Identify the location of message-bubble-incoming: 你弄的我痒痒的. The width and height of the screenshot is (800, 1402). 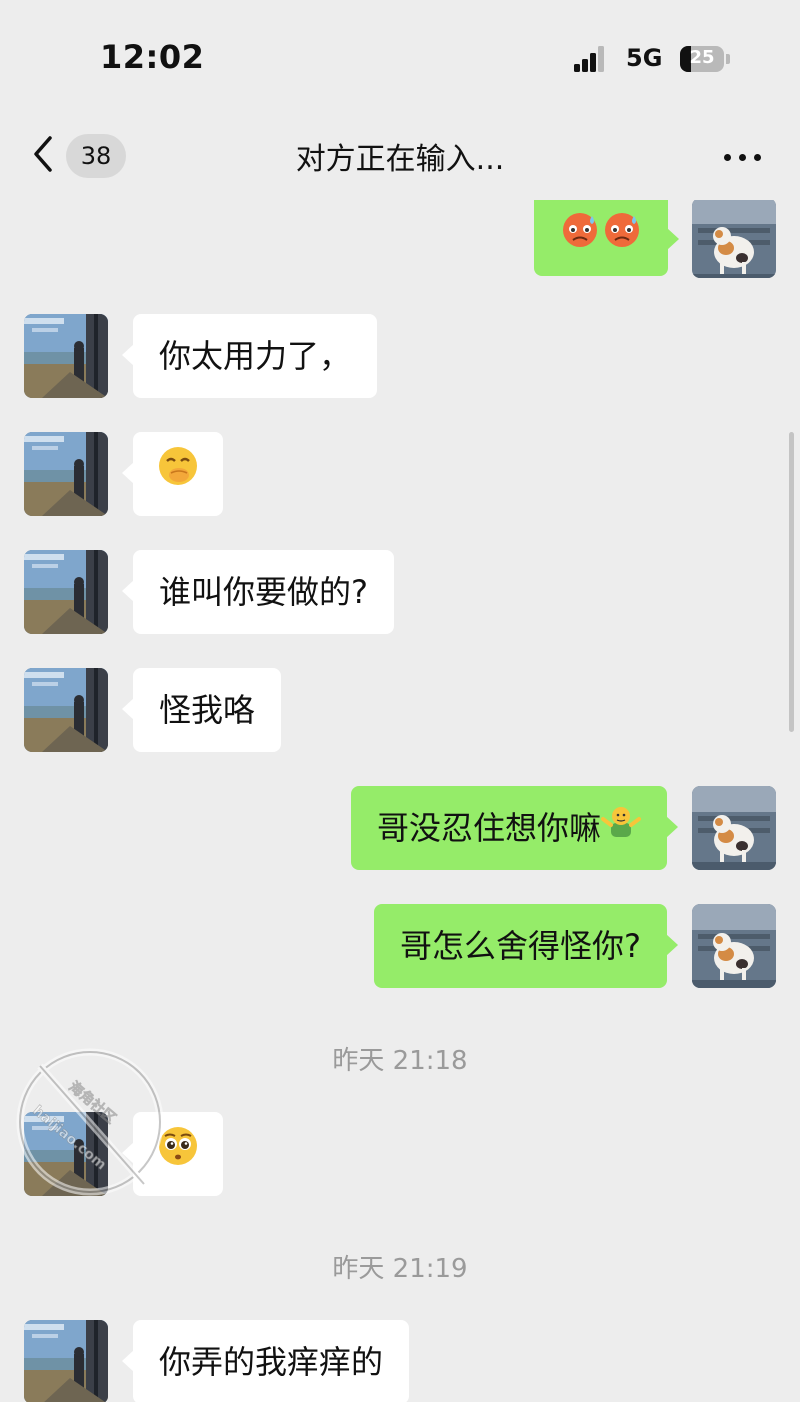
(265, 1361).